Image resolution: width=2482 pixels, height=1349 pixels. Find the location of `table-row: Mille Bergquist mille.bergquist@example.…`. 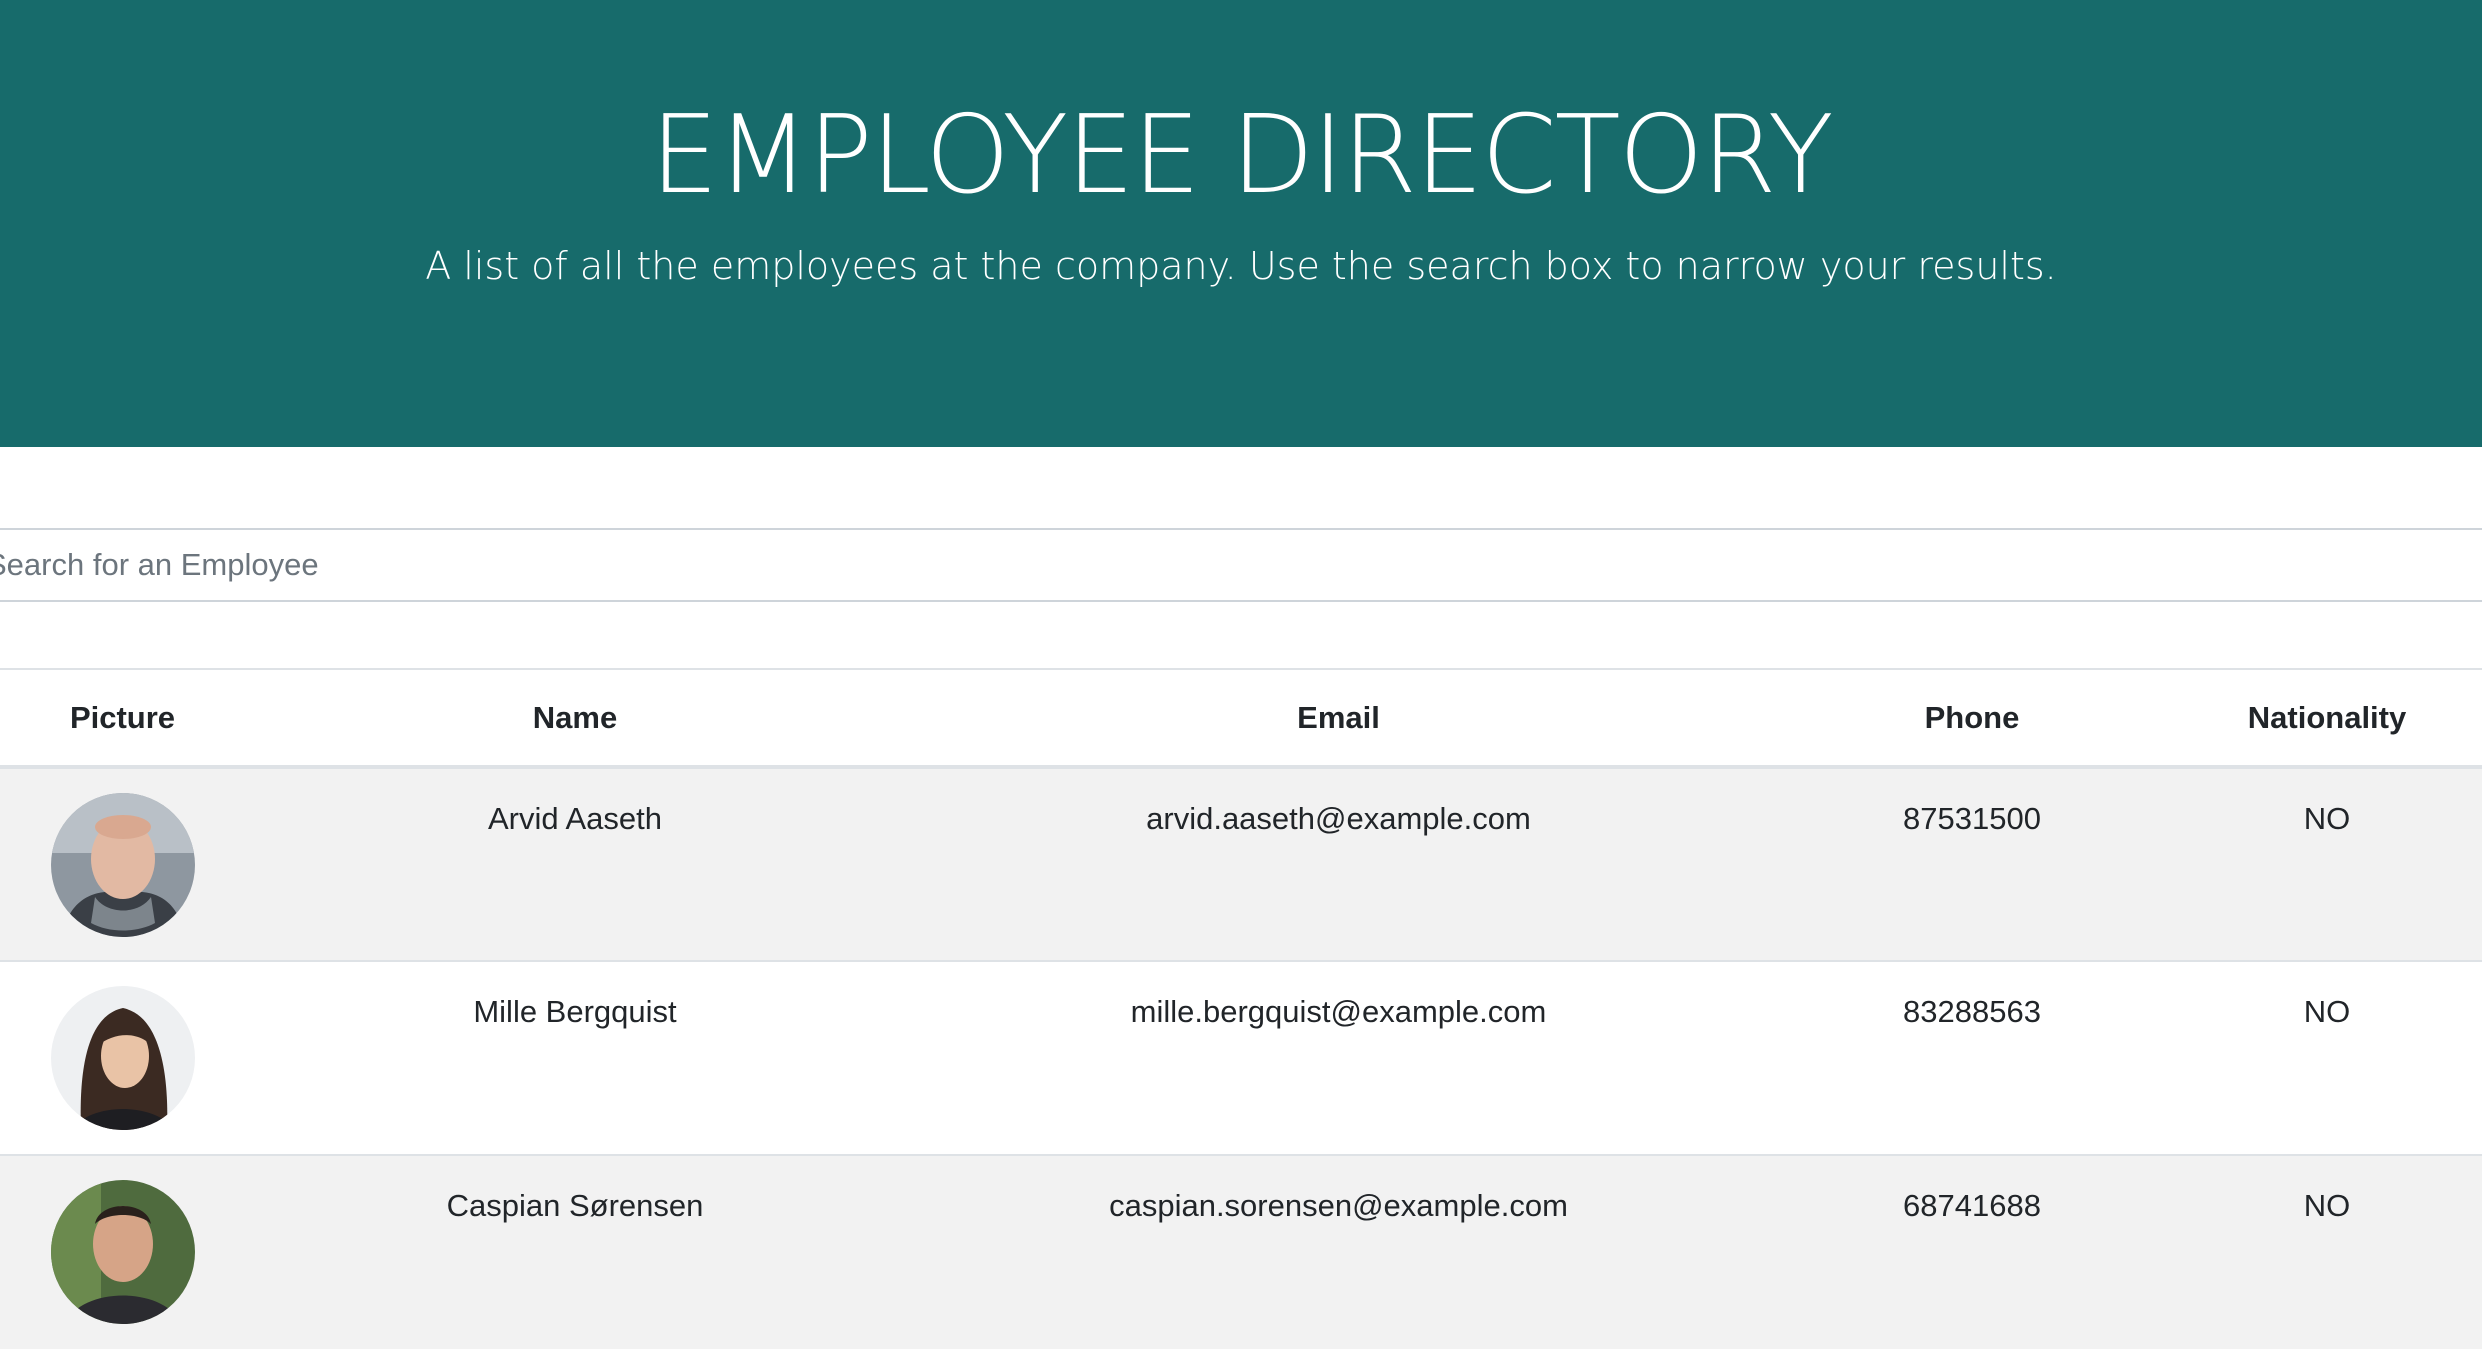

table-row: Mille Bergquist mille.bergquist@example.… is located at coordinates (1241, 1058).